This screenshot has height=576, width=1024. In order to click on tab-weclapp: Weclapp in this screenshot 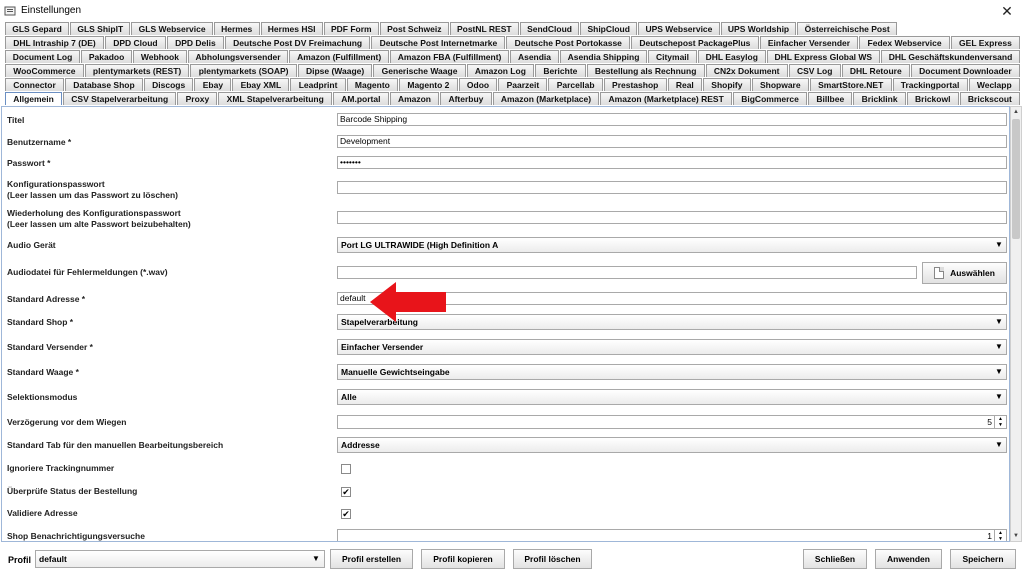, I will do `click(994, 84)`.